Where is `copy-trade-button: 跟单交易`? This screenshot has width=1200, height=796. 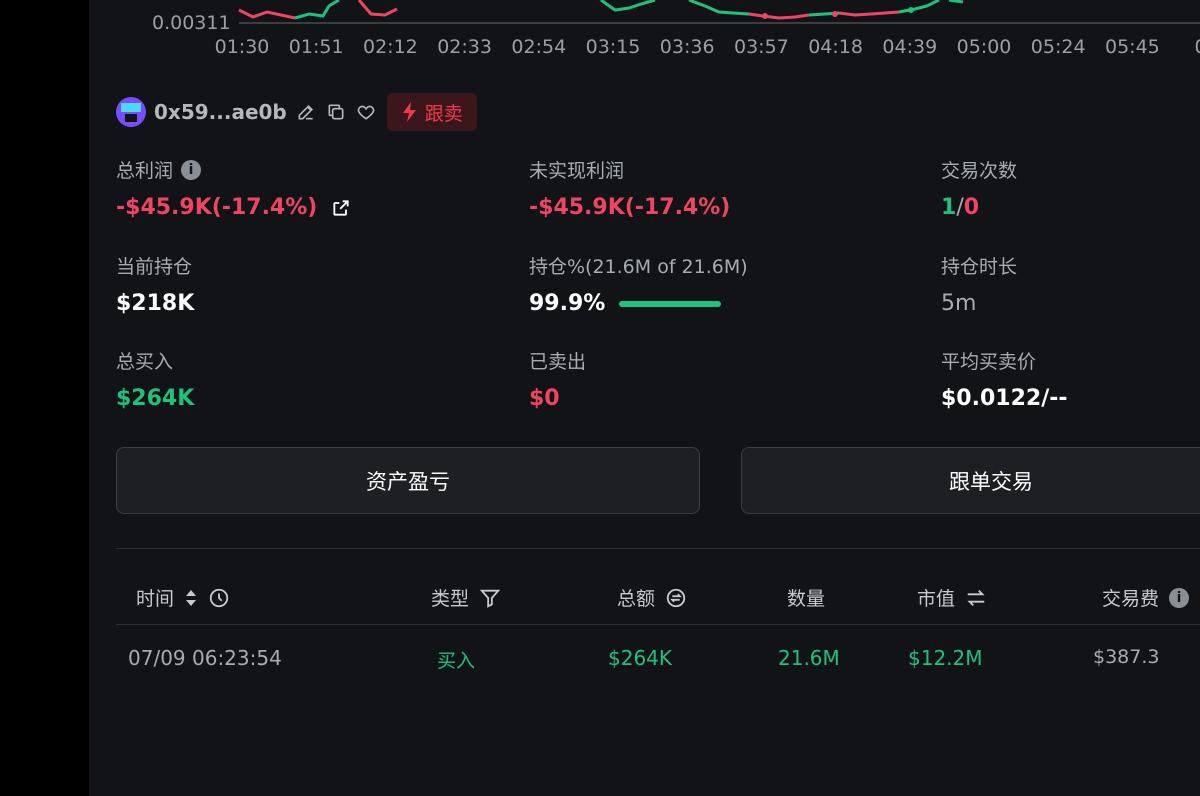 copy-trade-button: 跟单交易 is located at coordinates (970, 480).